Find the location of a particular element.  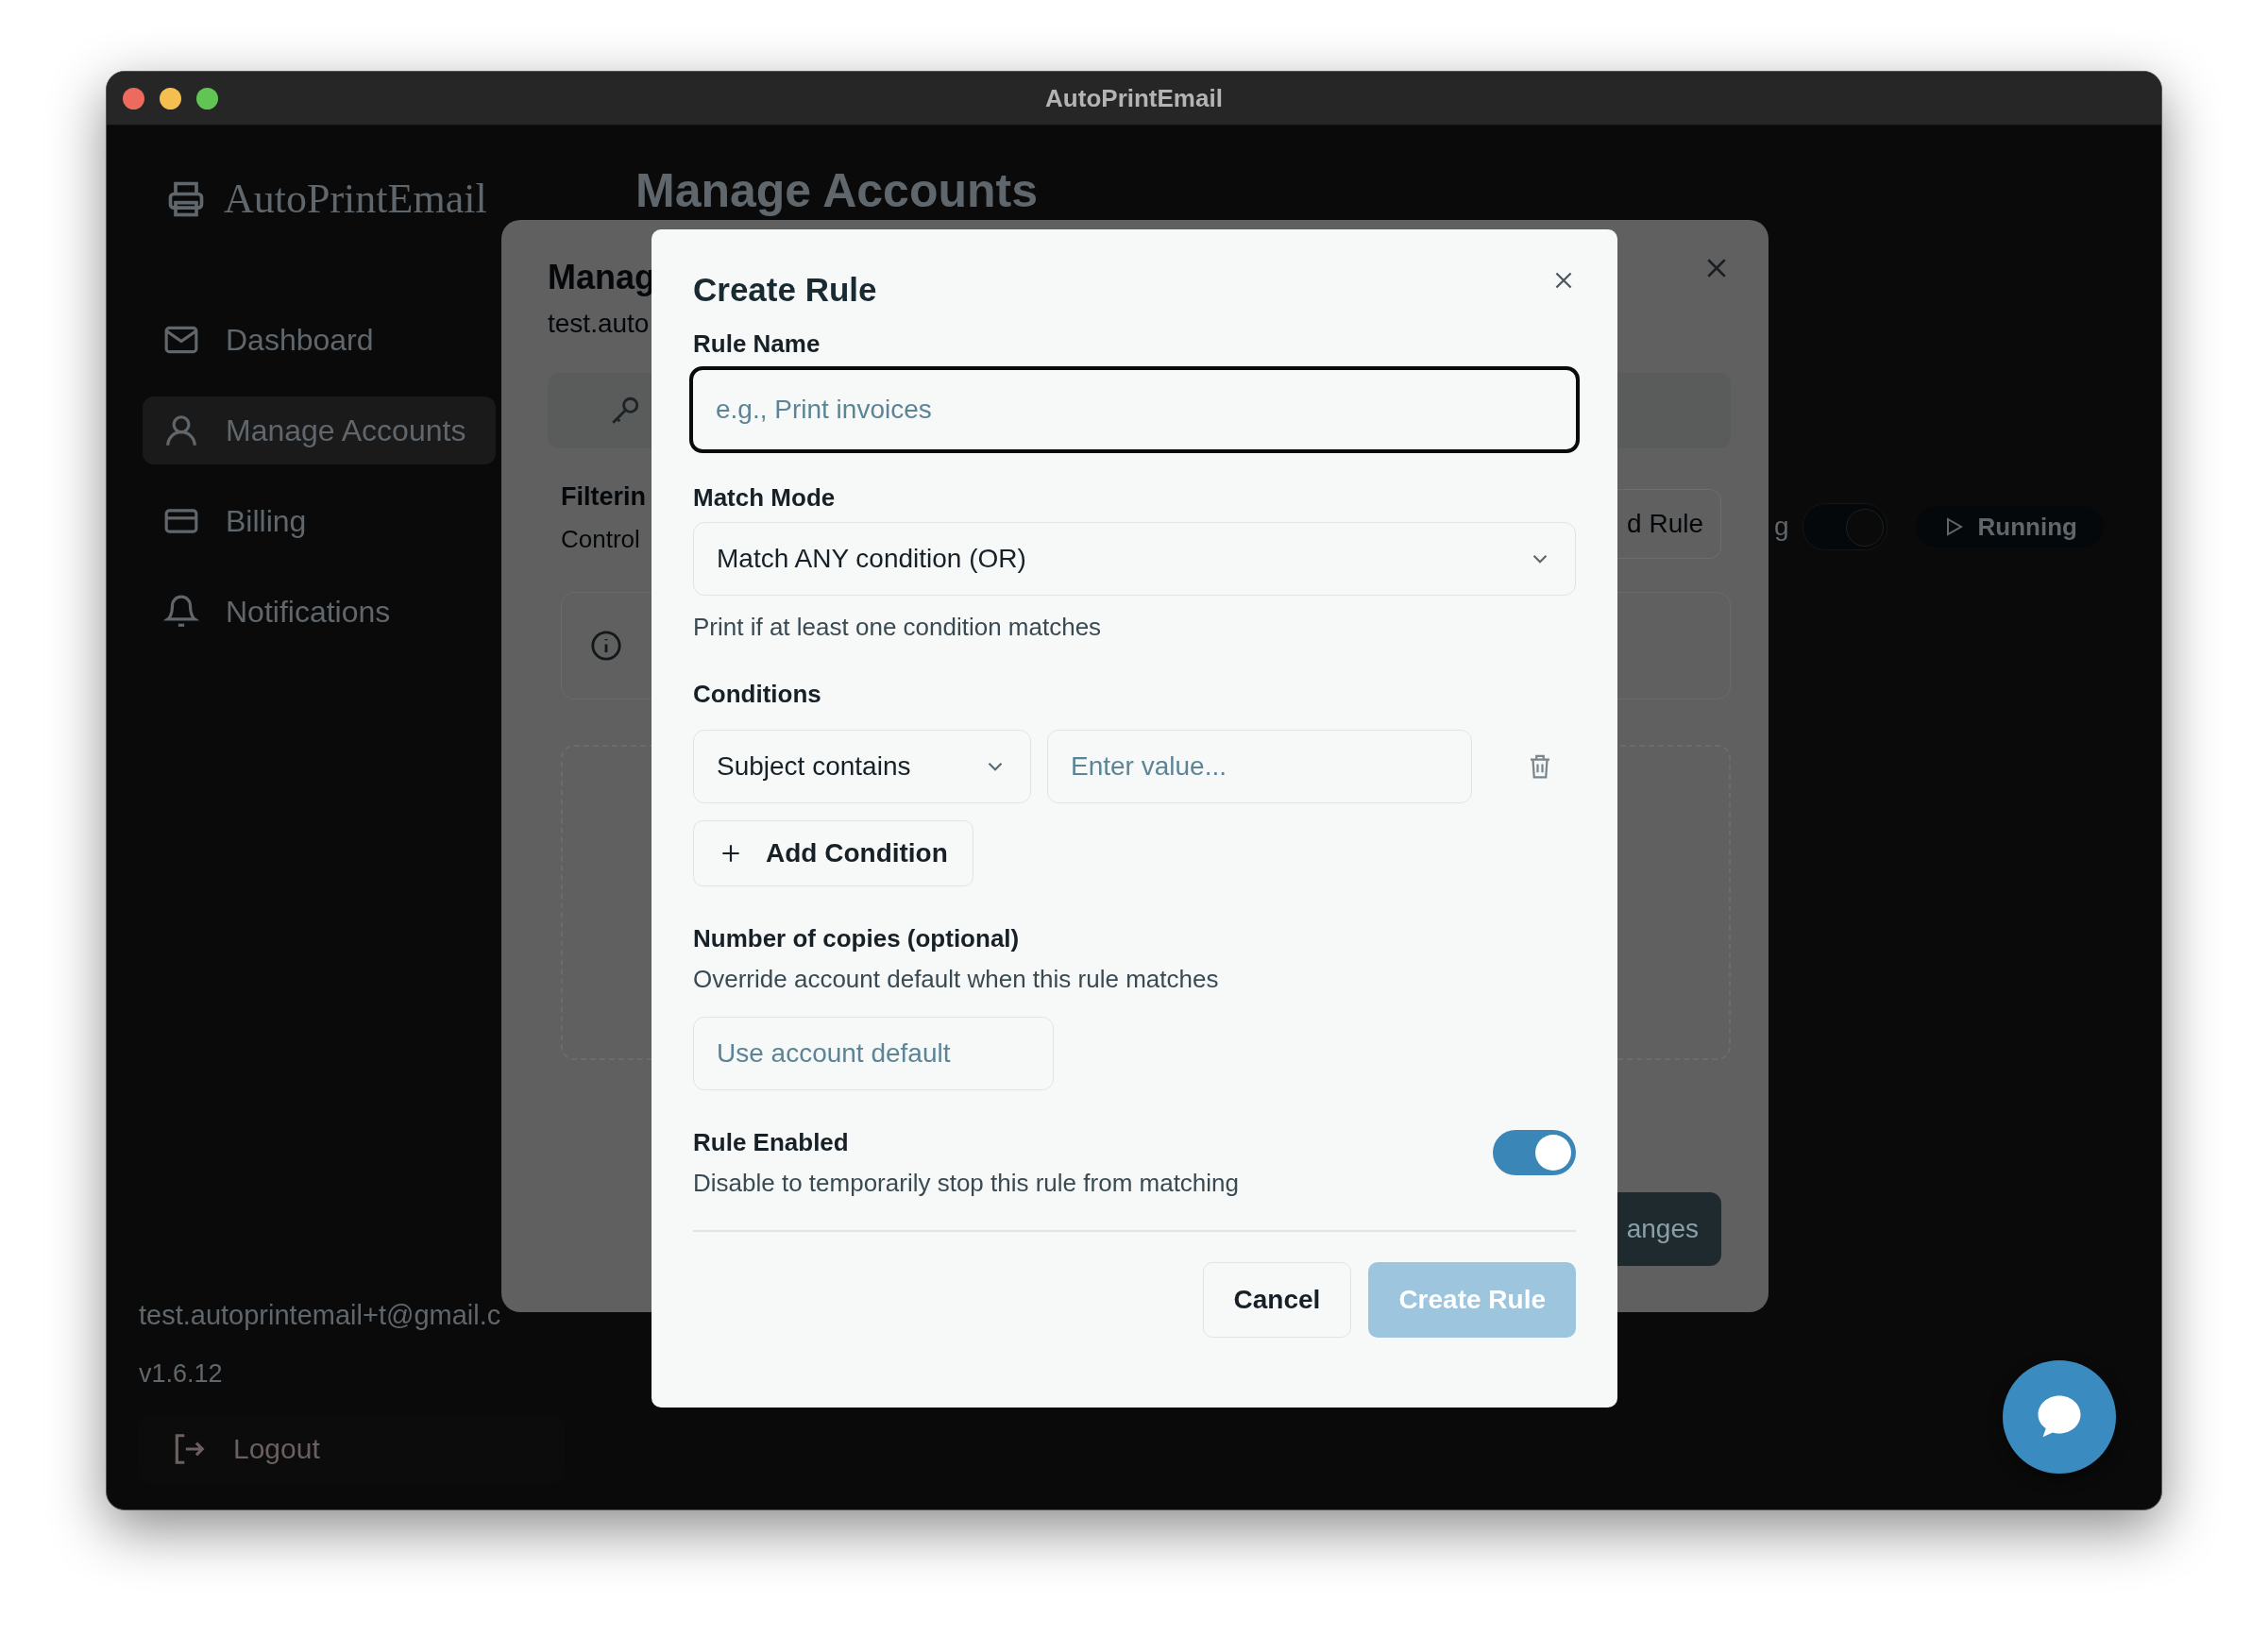

field-label: Match Mode is located at coordinates (765, 498).